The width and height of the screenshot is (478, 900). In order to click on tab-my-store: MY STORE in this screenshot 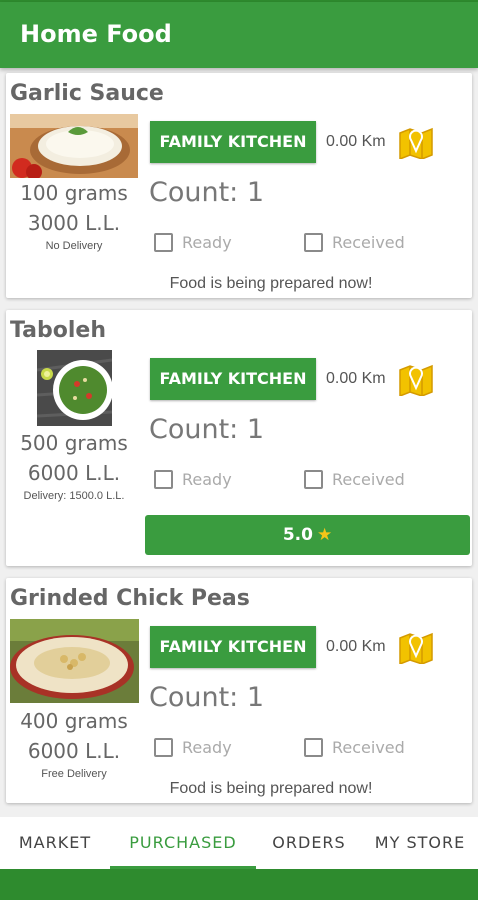, I will do `click(420, 843)`.